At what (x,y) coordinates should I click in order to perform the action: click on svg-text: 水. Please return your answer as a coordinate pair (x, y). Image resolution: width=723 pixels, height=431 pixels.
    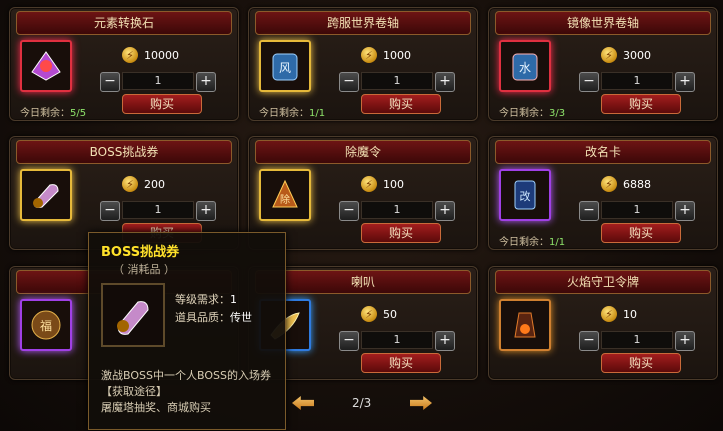
    Looking at the image, I should click on (525, 68).